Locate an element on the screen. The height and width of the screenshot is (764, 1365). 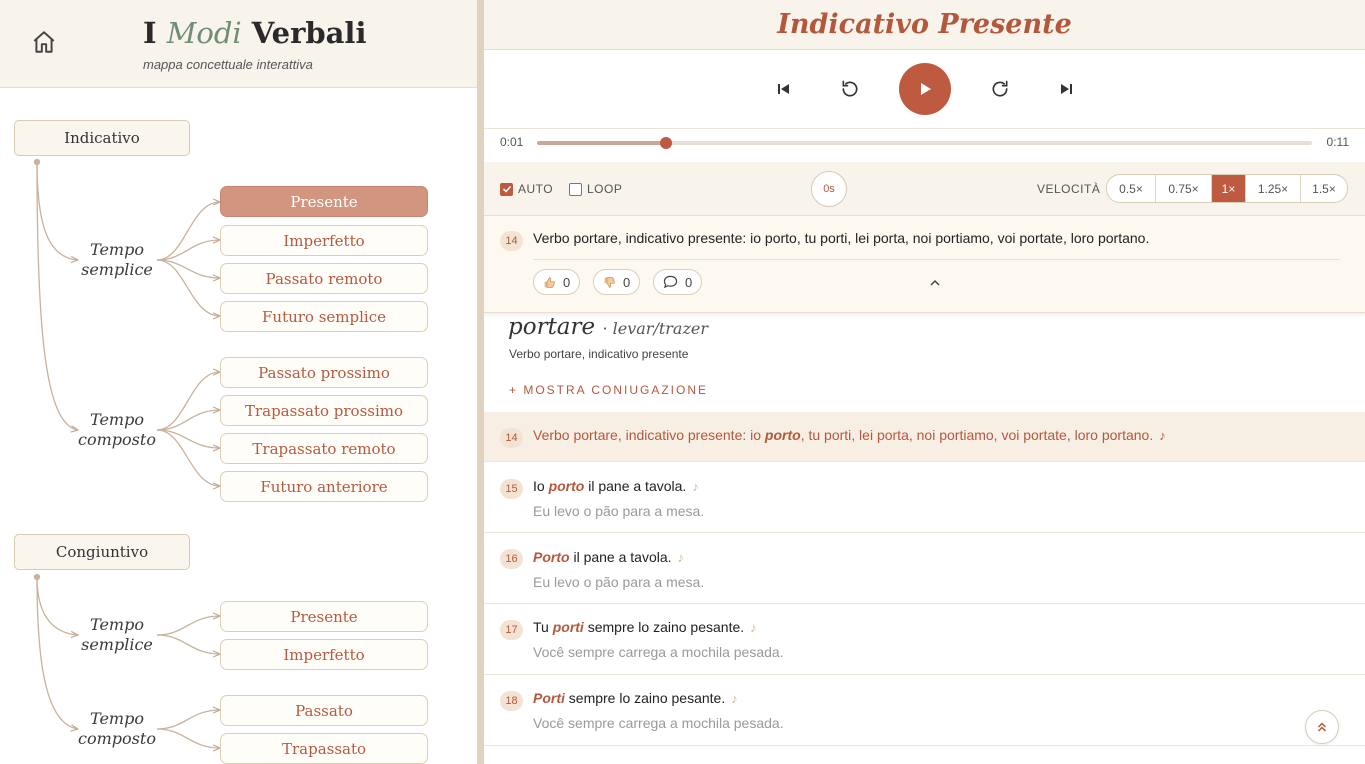
previous-button is located at coordinates (784, 89).